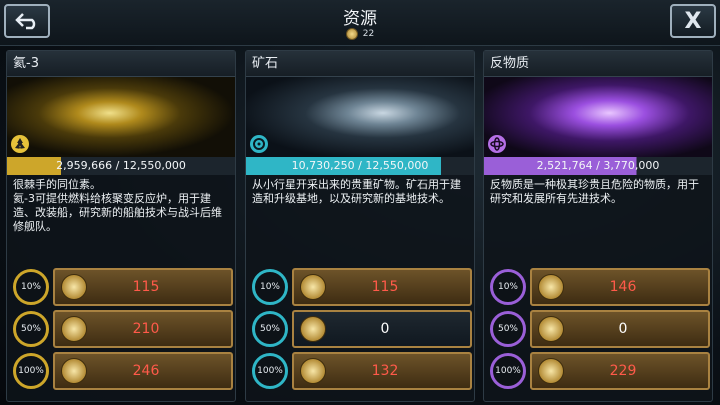  I want to click on purchase-row-100: 100% 246, so click(122, 371).